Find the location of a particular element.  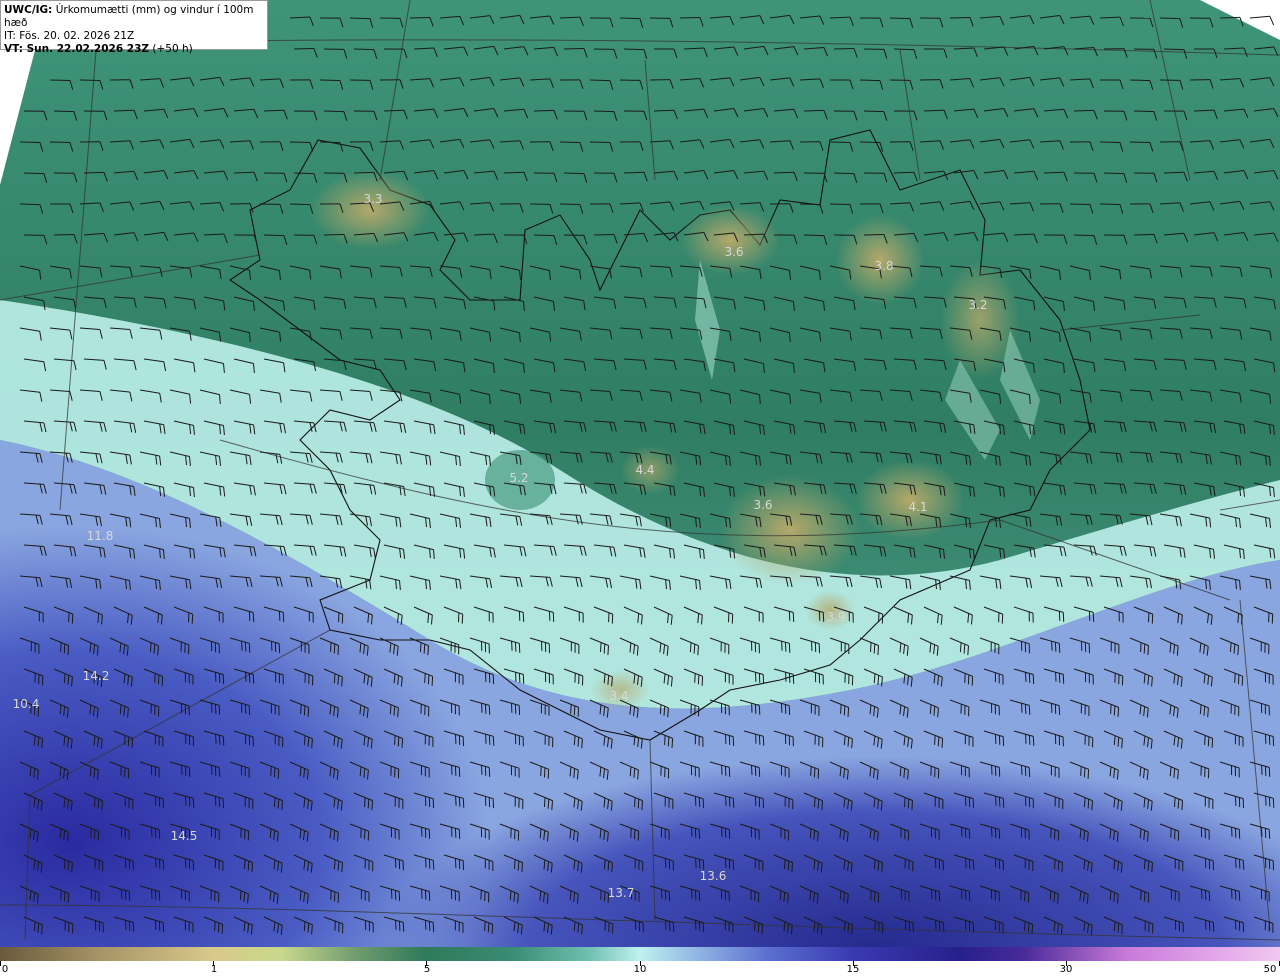

map-value-label: 3.4 is located at coordinates (618, 696).